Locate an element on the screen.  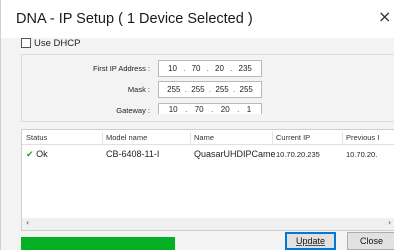
use-dhcp-checkbox is located at coordinates (26, 43).